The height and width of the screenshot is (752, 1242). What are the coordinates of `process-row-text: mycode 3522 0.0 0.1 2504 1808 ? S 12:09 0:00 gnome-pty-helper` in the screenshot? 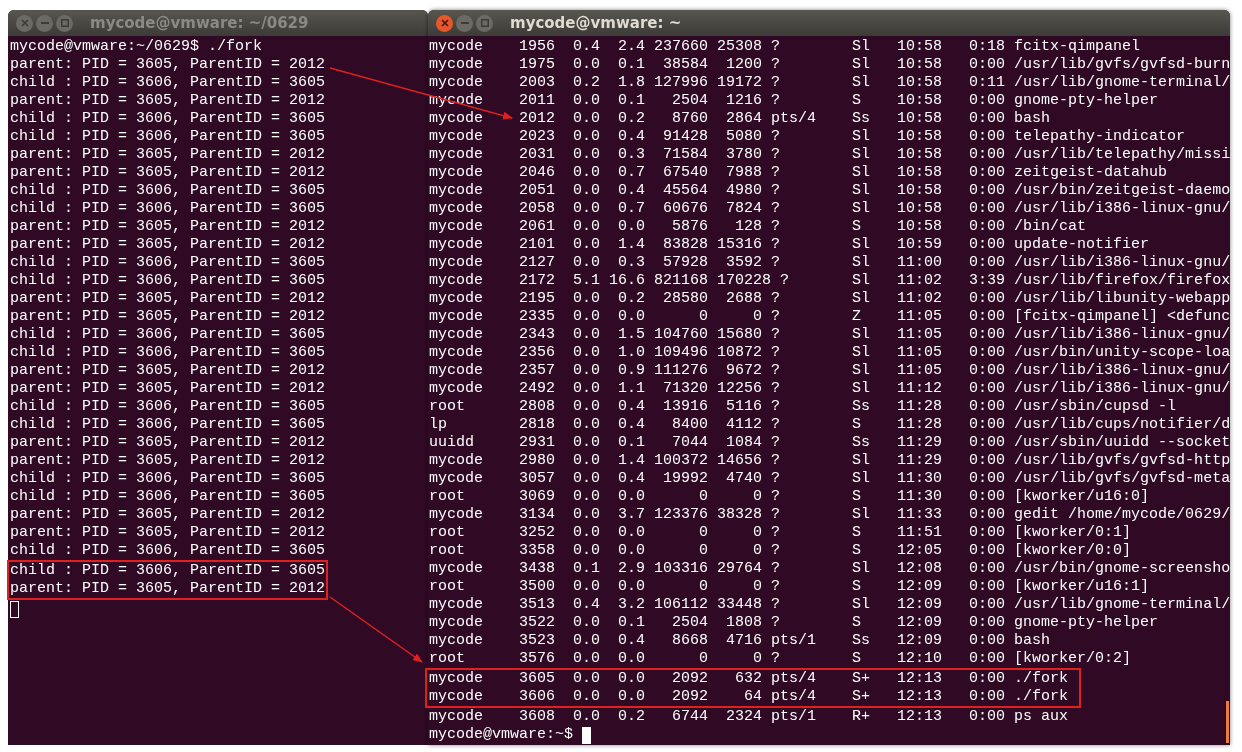 It's located at (794, 623).